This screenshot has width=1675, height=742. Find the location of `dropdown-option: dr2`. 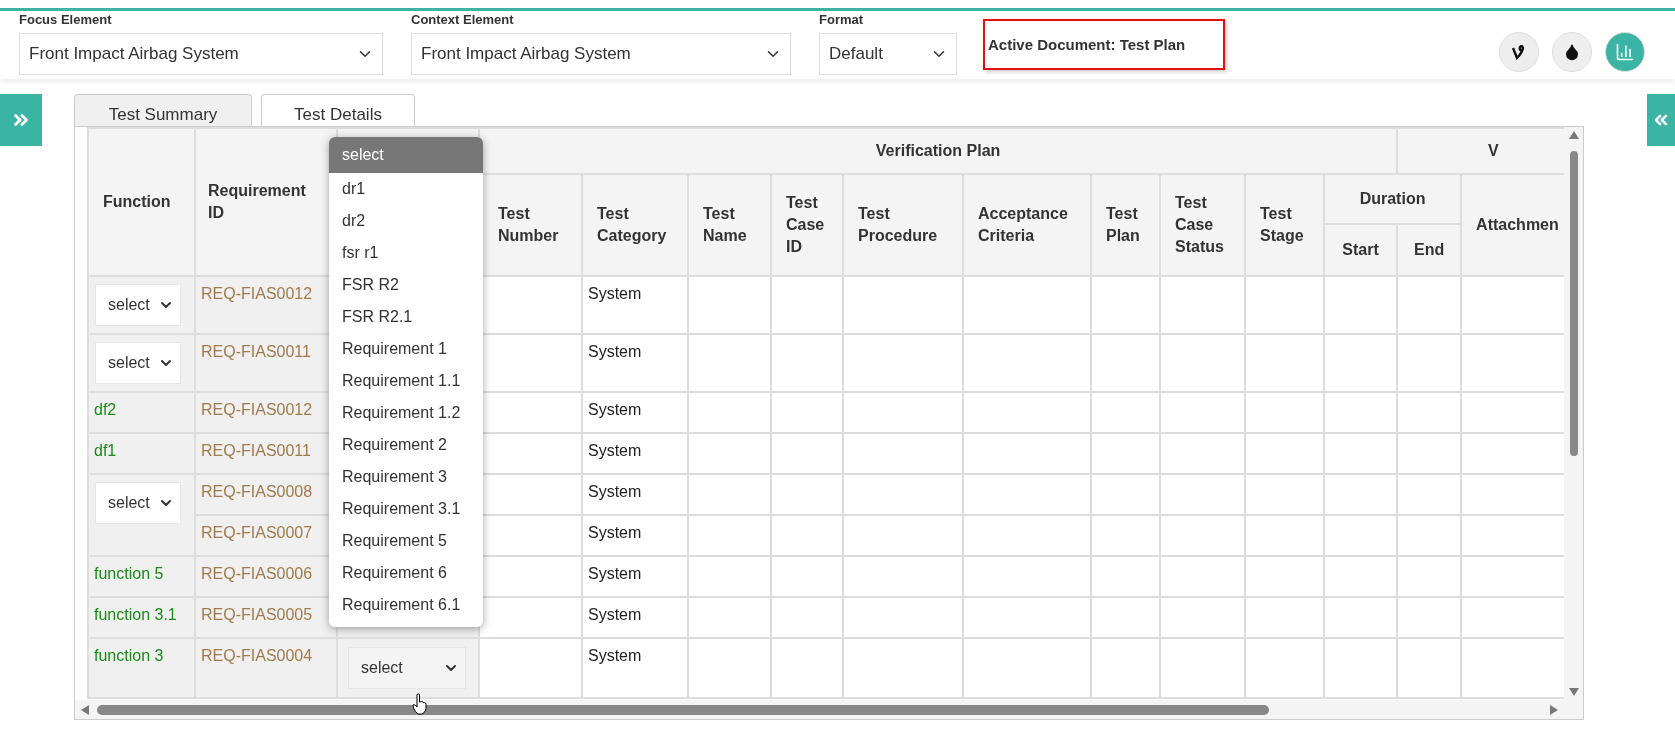

dropdown-option: dr2 is located at coordinates (406, 221).